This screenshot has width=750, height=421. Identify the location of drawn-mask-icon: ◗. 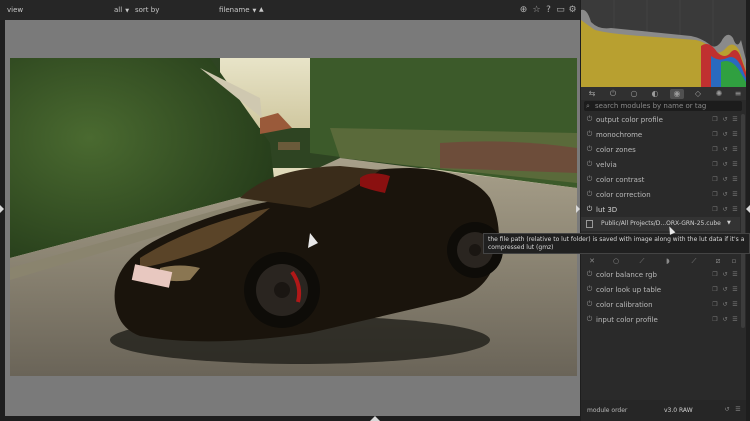
(668, 261).